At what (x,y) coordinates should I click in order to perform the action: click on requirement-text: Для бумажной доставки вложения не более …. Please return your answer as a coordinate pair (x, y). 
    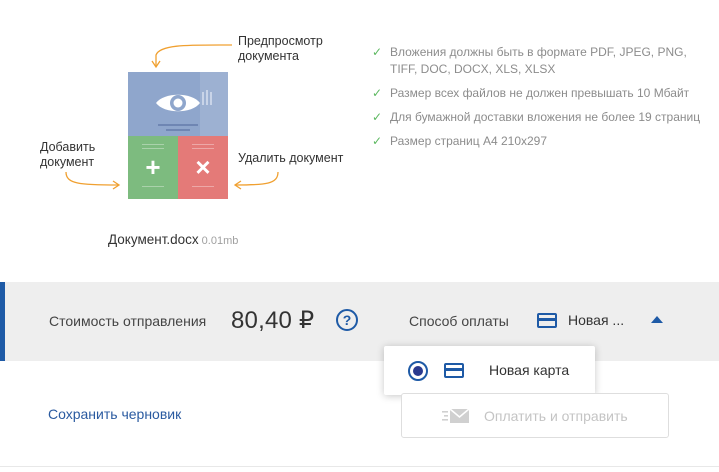
    Looking at the image, I should click on (545, 117).